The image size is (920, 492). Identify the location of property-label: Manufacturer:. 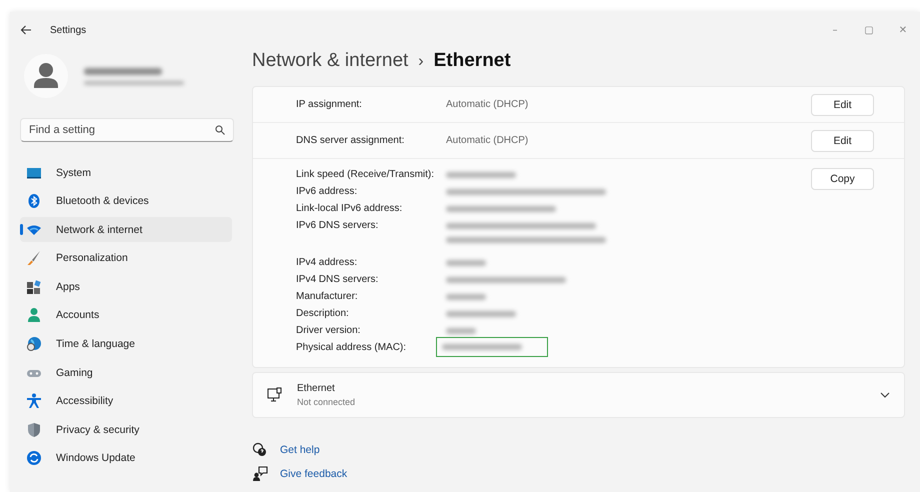
(327, 297).